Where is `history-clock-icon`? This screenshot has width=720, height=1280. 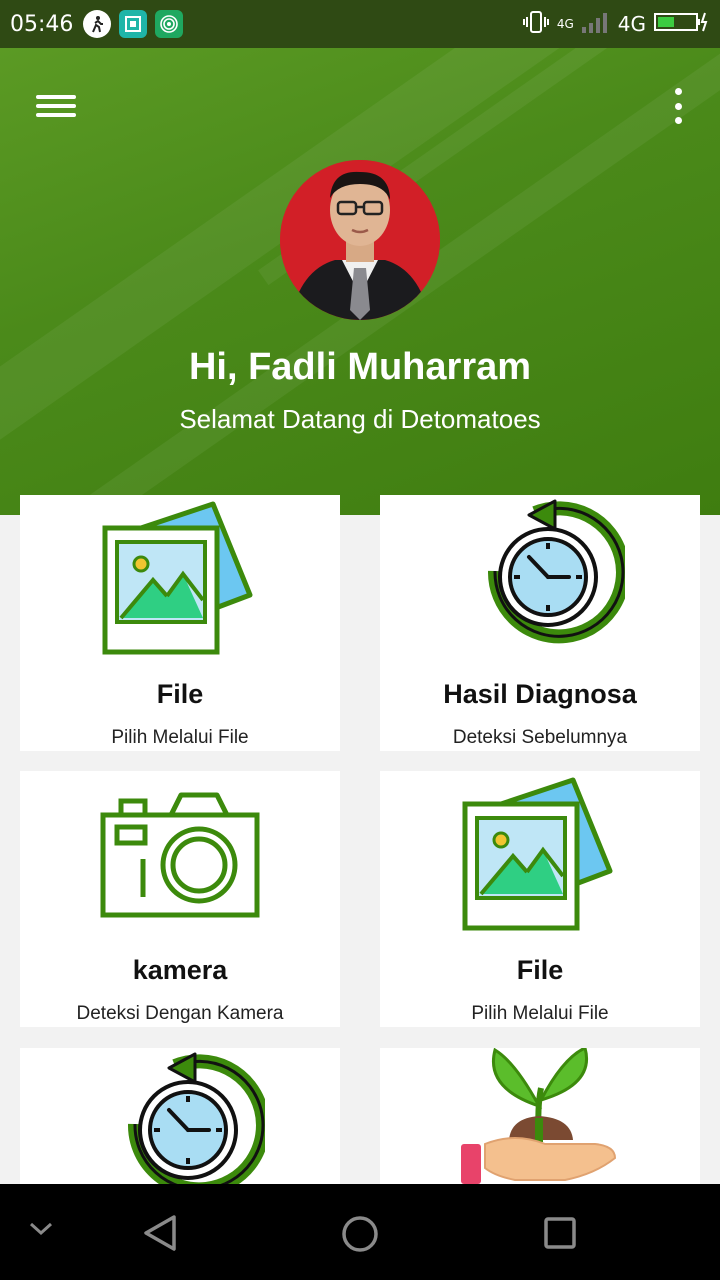
history-clock-icon is located at coordinates (540, 577).